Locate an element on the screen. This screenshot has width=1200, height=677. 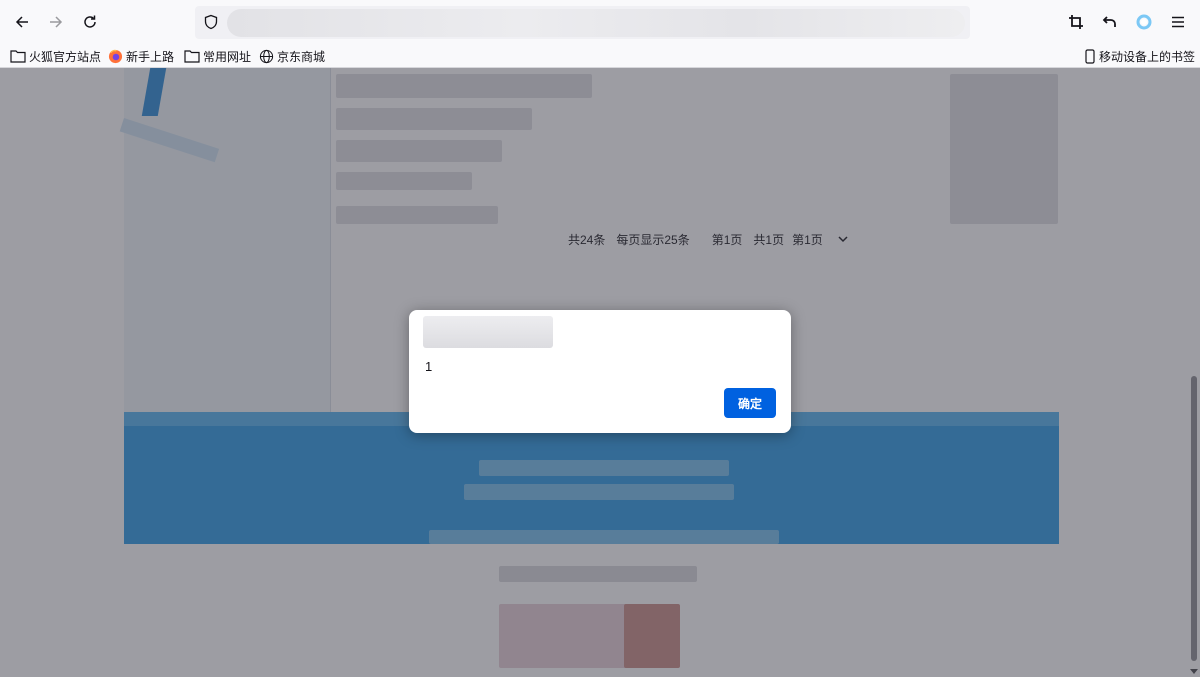
app-menu-button is located at coordinates (1178, 22).